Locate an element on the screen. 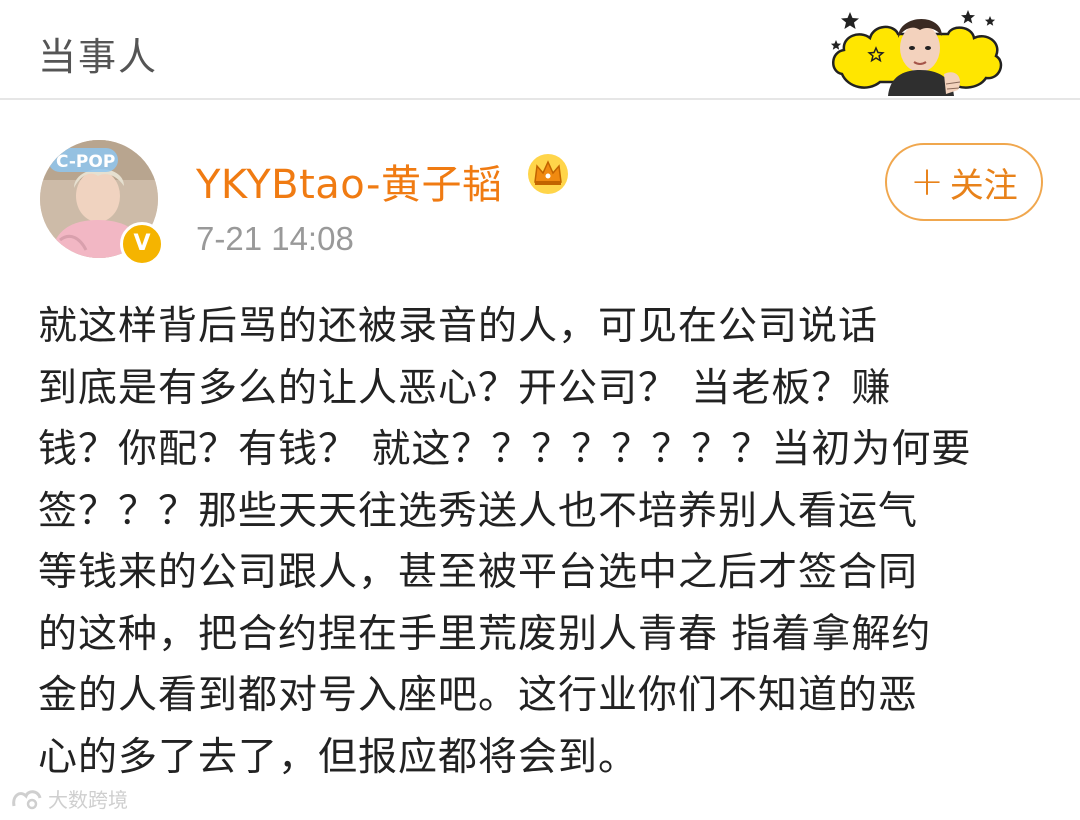 The height and width of the screenshot is (820, 1080). svg-text: C-POP is located at coordinates (85, 162).